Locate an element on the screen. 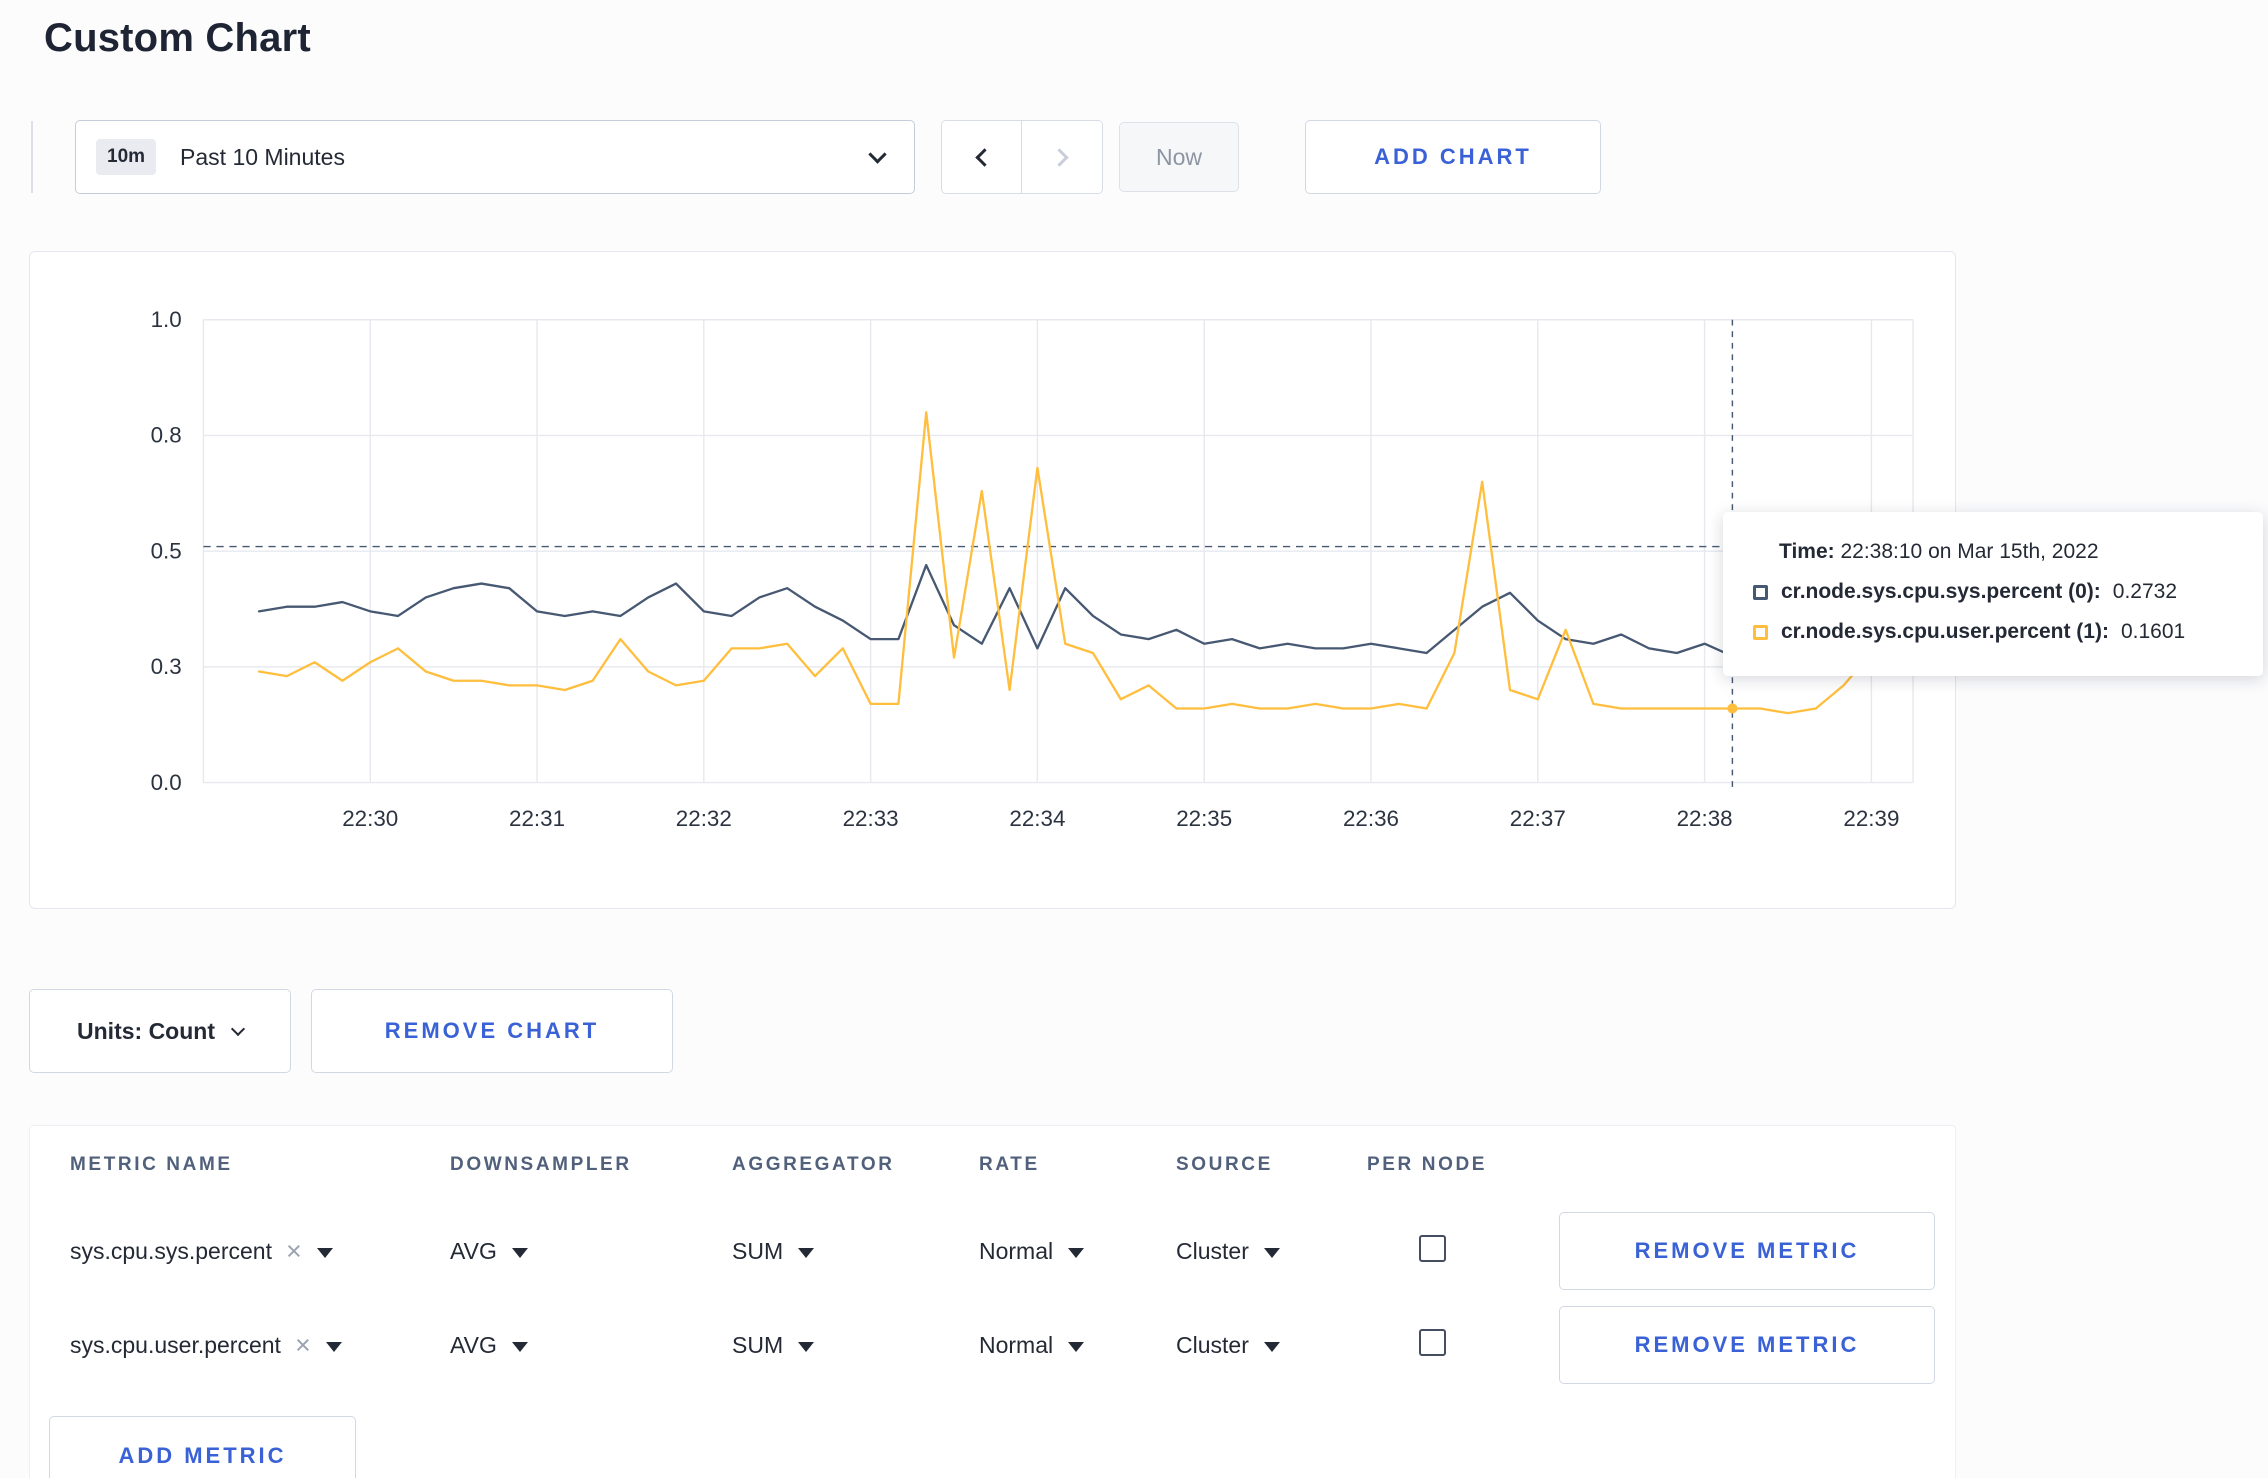 The width and height of the screenshot is (2268, 1478). svg-text: 22:38 is located at coordinates (1705, 818).